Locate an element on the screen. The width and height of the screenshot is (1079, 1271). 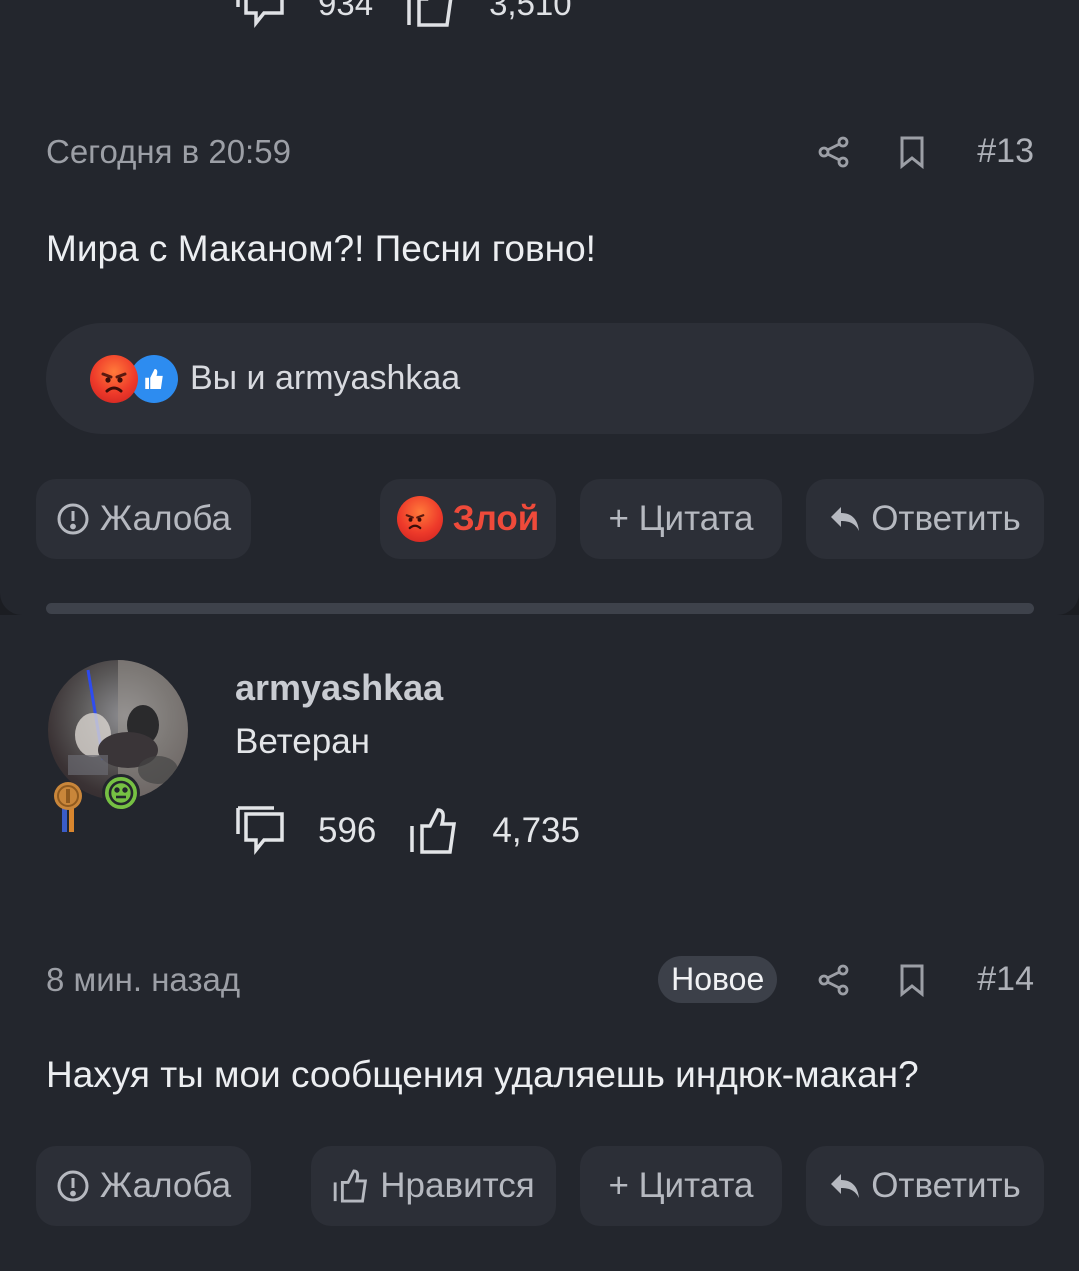
post-divider is located at coordinates (540, 608).